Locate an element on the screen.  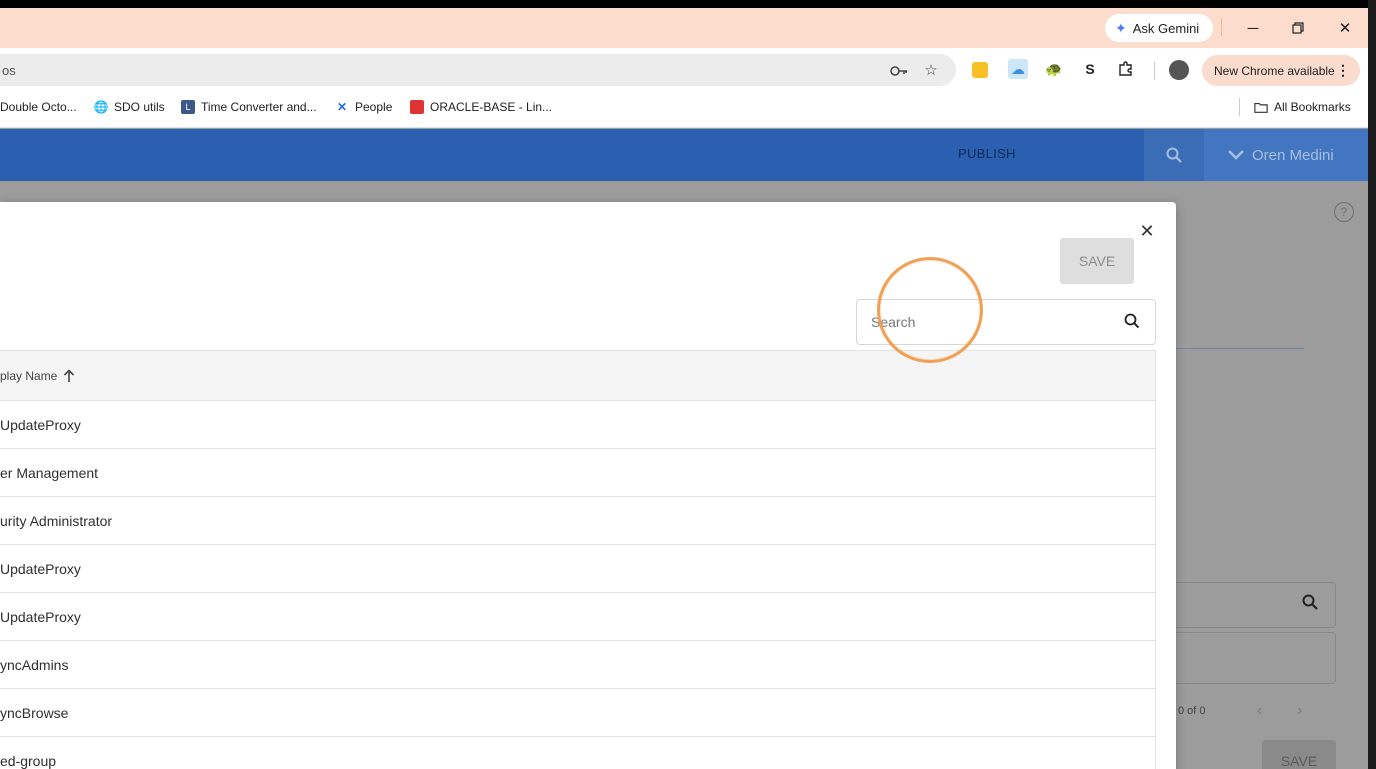
bookmark-label: People is located at coordinates (374, 107).